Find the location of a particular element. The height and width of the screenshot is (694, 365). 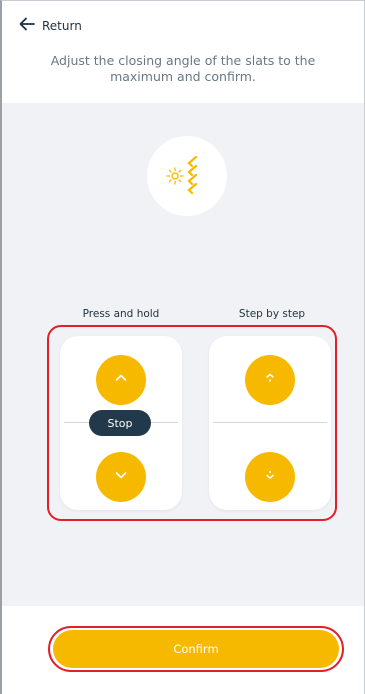

step-up-button is located at coordinates (270, 380).